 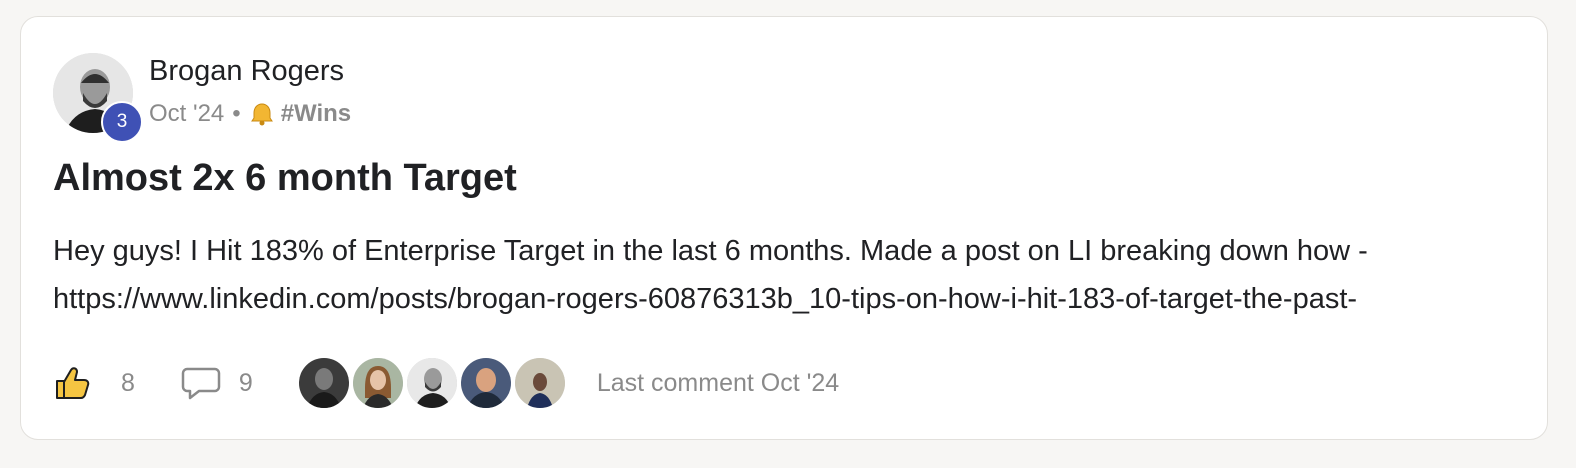 I want to click on comment-count: 9, so click(x=245, y=382).